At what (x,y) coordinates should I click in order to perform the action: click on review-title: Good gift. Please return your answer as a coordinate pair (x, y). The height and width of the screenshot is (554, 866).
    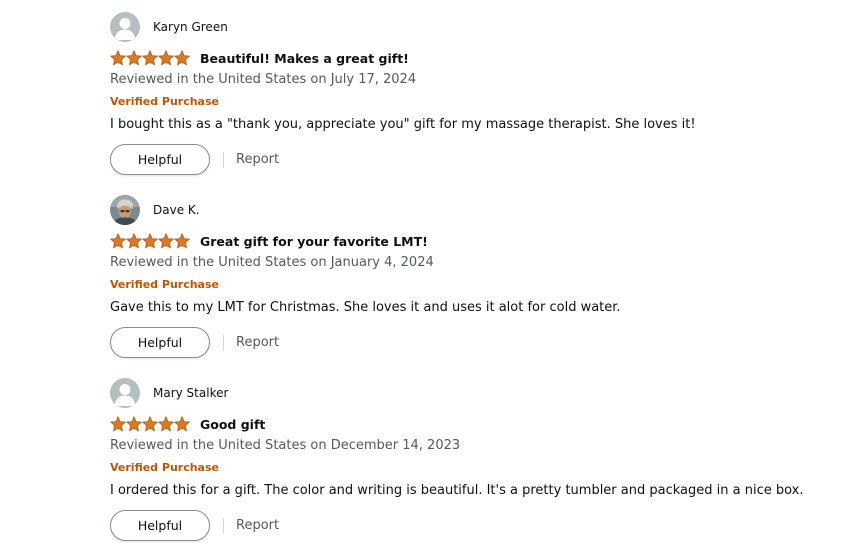
    Looking at the image, I should click on (232, 424).